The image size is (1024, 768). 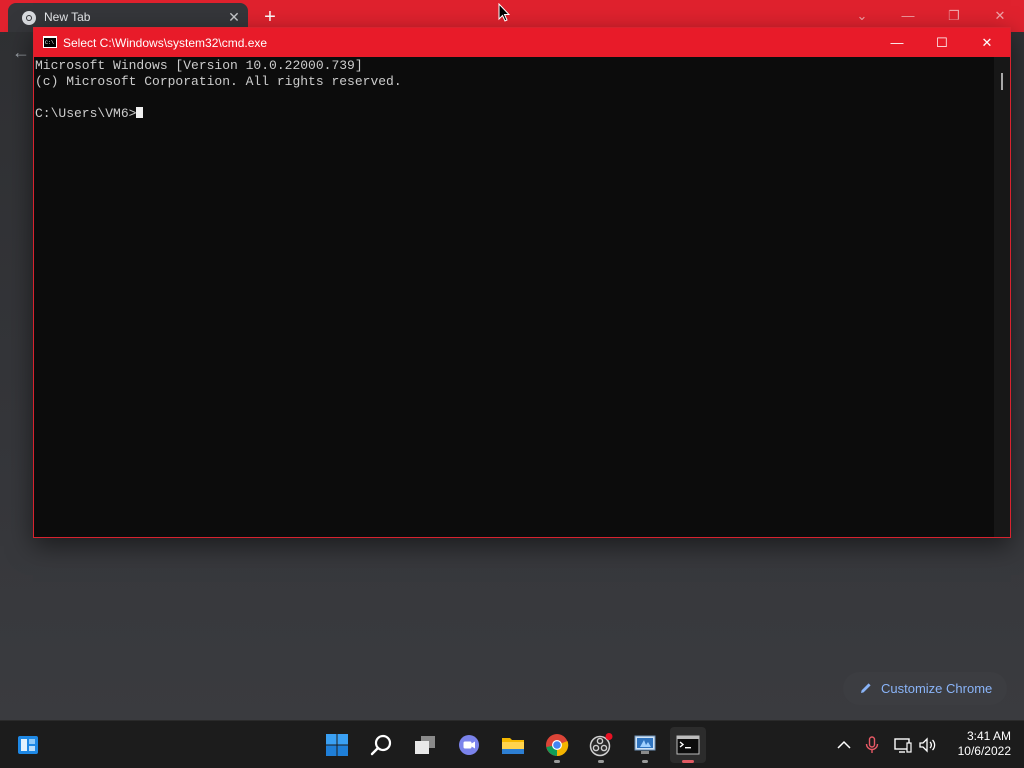 I want to click on clock-date: 10/6/2022, so click(x=984, y=751).